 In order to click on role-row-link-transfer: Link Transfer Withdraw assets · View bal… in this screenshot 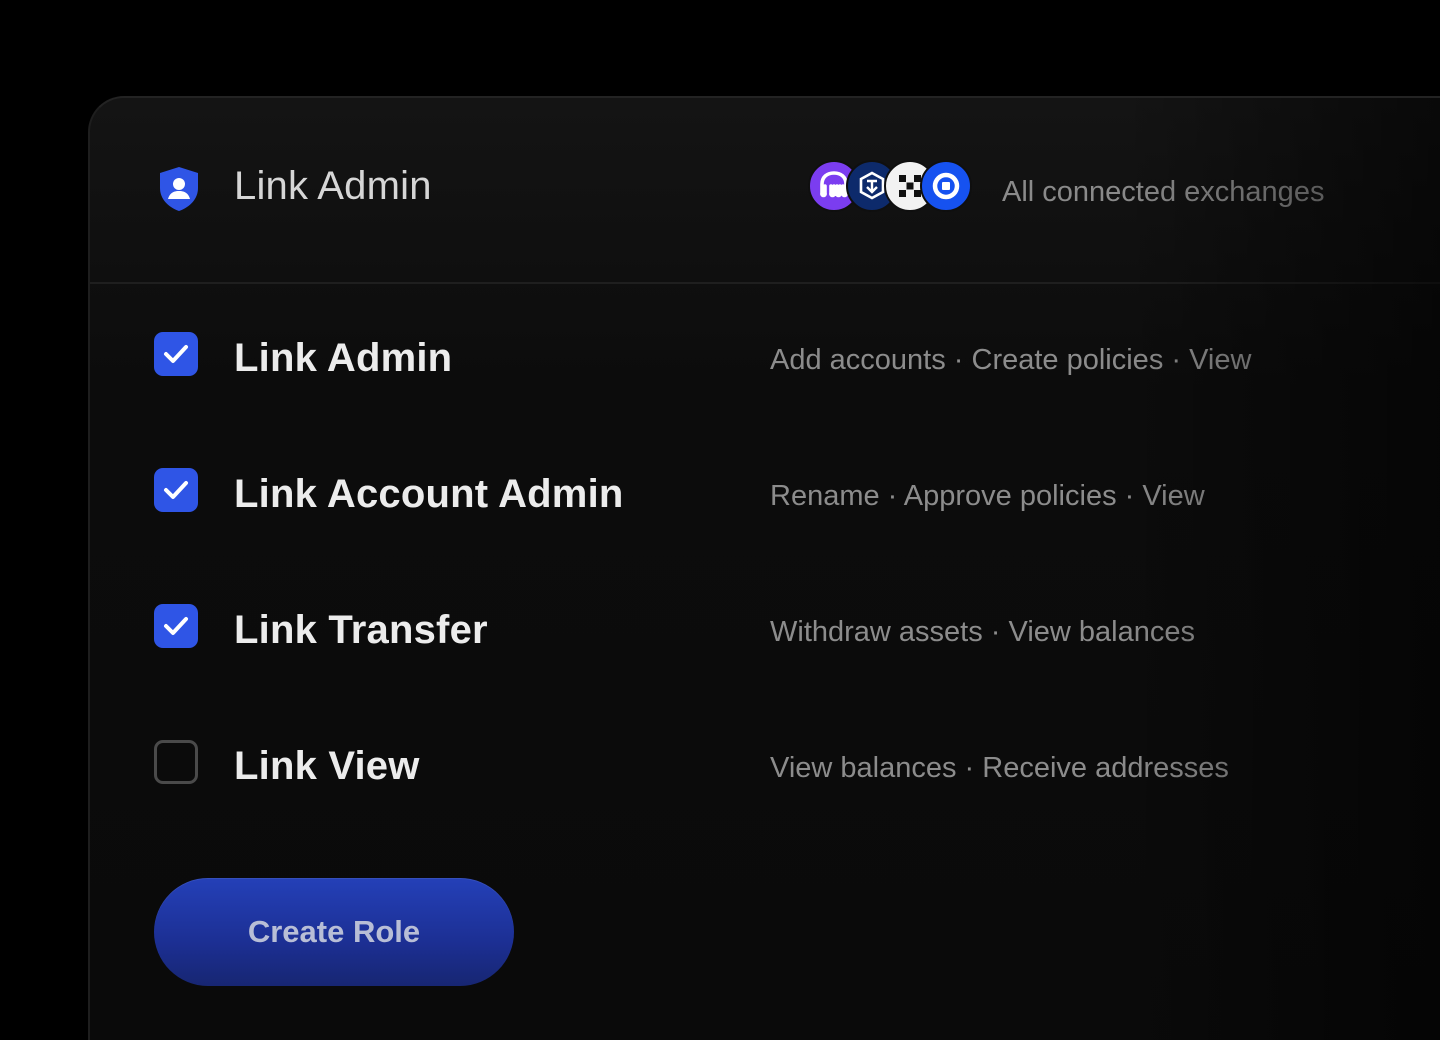, I will do `click(765, 606)`.